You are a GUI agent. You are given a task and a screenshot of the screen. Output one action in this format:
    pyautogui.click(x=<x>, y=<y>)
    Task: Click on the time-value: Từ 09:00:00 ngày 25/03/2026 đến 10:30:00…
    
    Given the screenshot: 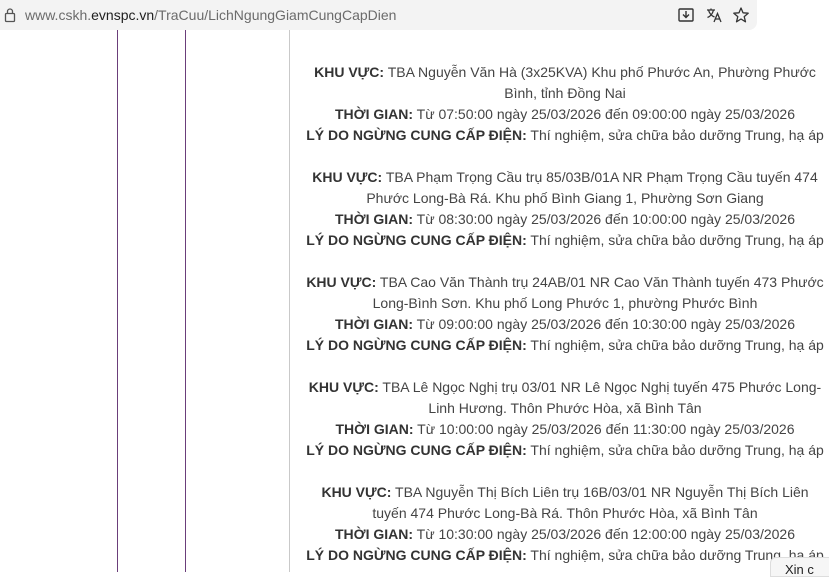 What is the action you would take?
    pyautogui.click(x=604, y=324)
    